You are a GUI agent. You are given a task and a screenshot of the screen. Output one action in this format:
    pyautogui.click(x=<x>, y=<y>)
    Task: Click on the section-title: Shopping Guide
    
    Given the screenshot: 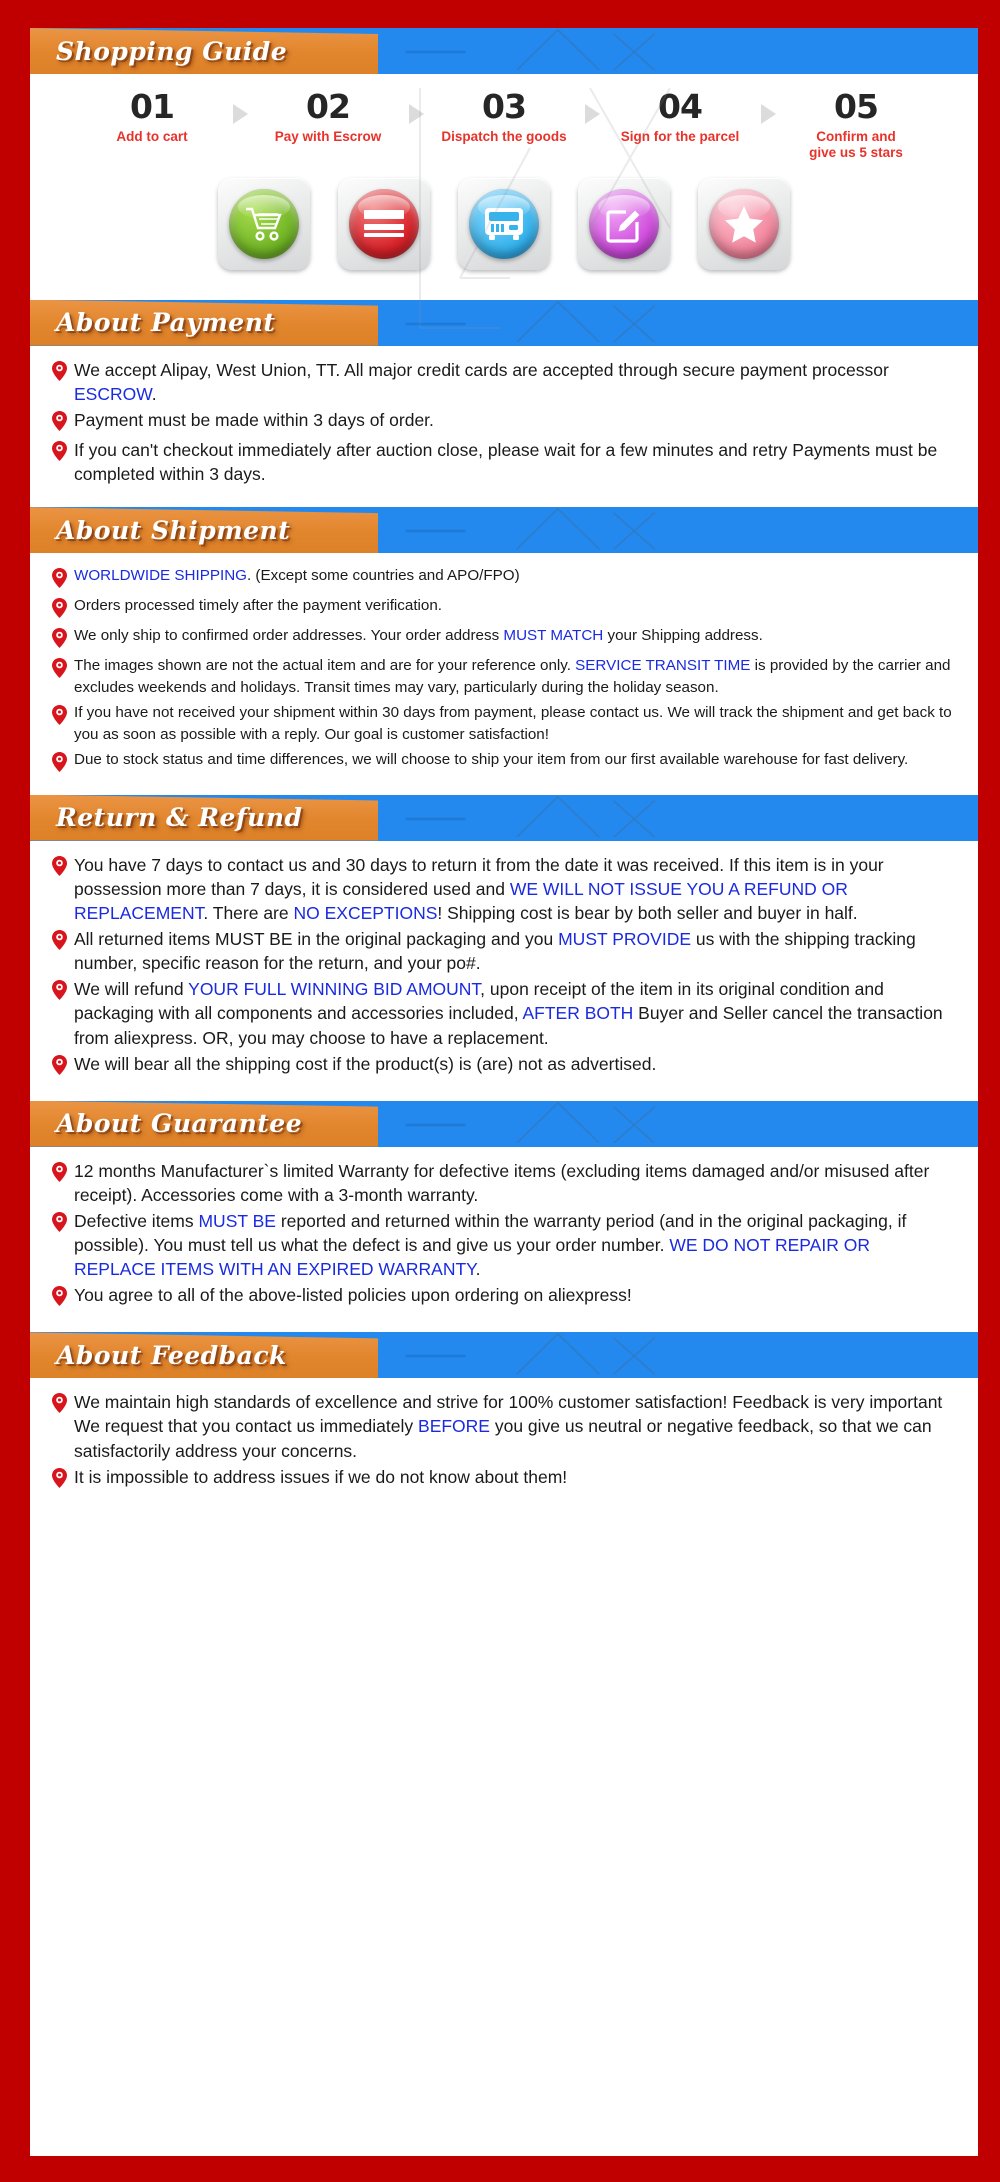 What is the action you would take?
    pyautogui.click(x=172, y=51)
    